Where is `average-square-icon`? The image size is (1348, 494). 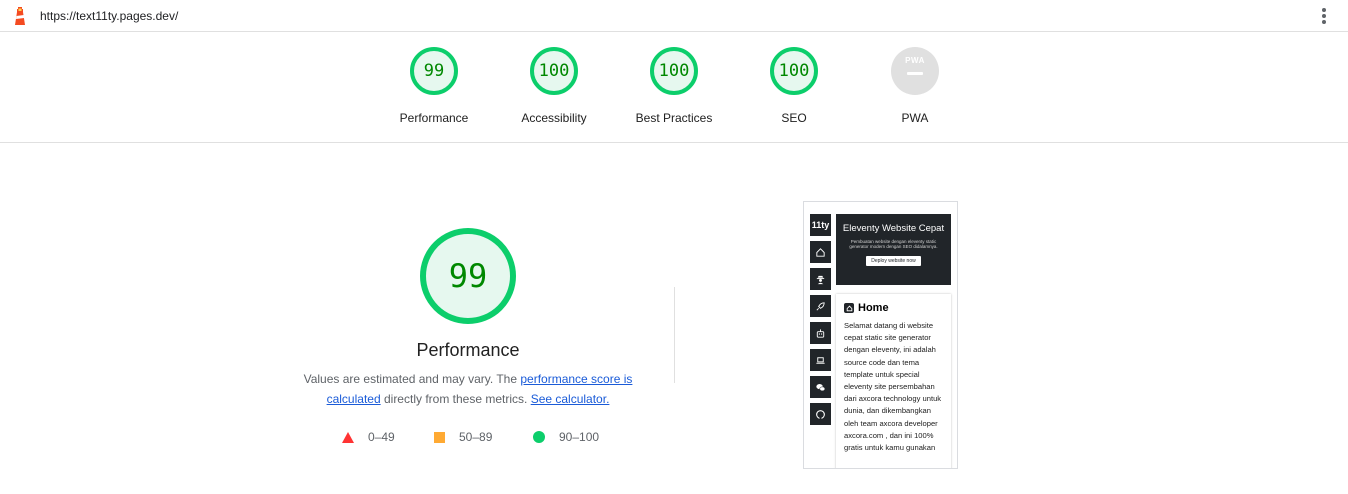 average-square-icon is located at coordinates (439, 437).